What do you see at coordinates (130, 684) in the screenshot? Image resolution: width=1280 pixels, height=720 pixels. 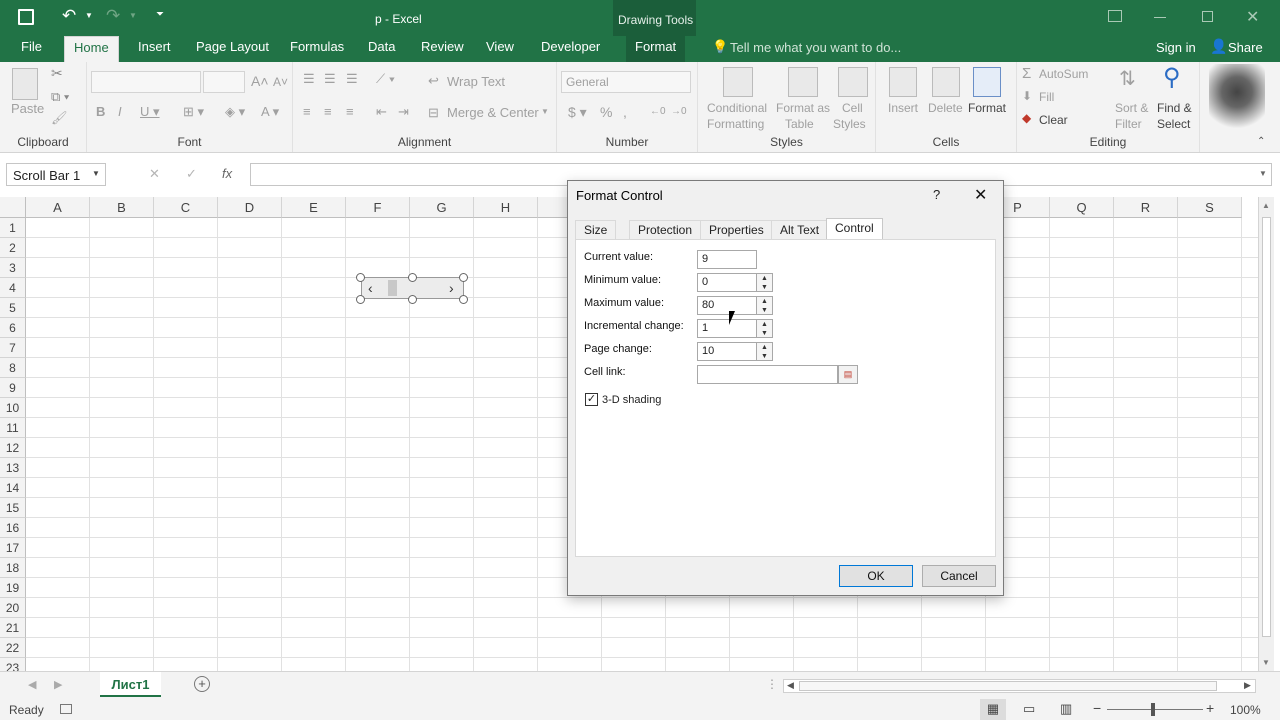 I see `sheet-tab-list1: Лист1` at bounding box center [130, 684].